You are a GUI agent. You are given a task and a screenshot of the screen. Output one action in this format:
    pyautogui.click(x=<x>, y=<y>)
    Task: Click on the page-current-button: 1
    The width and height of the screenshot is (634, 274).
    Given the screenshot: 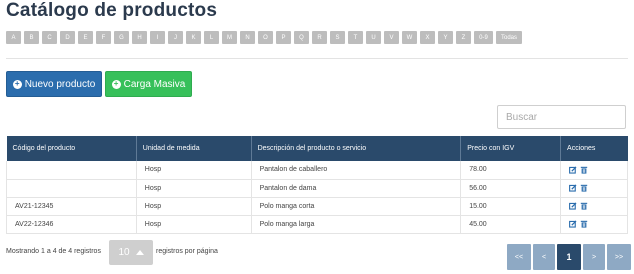 What is the action you would take?
    pyautogui.click(x=569, y=257)
    